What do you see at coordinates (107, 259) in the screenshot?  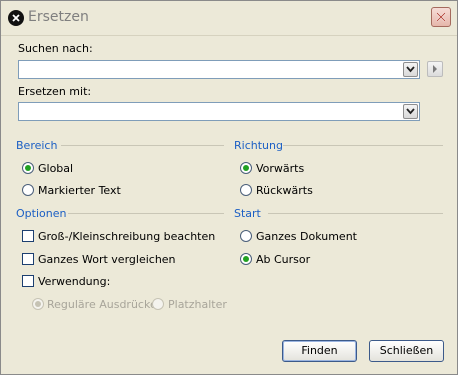 I see `checkbox-whole-word-label: Ganzes Wort vergleichen` at bounding box center [107, 259].